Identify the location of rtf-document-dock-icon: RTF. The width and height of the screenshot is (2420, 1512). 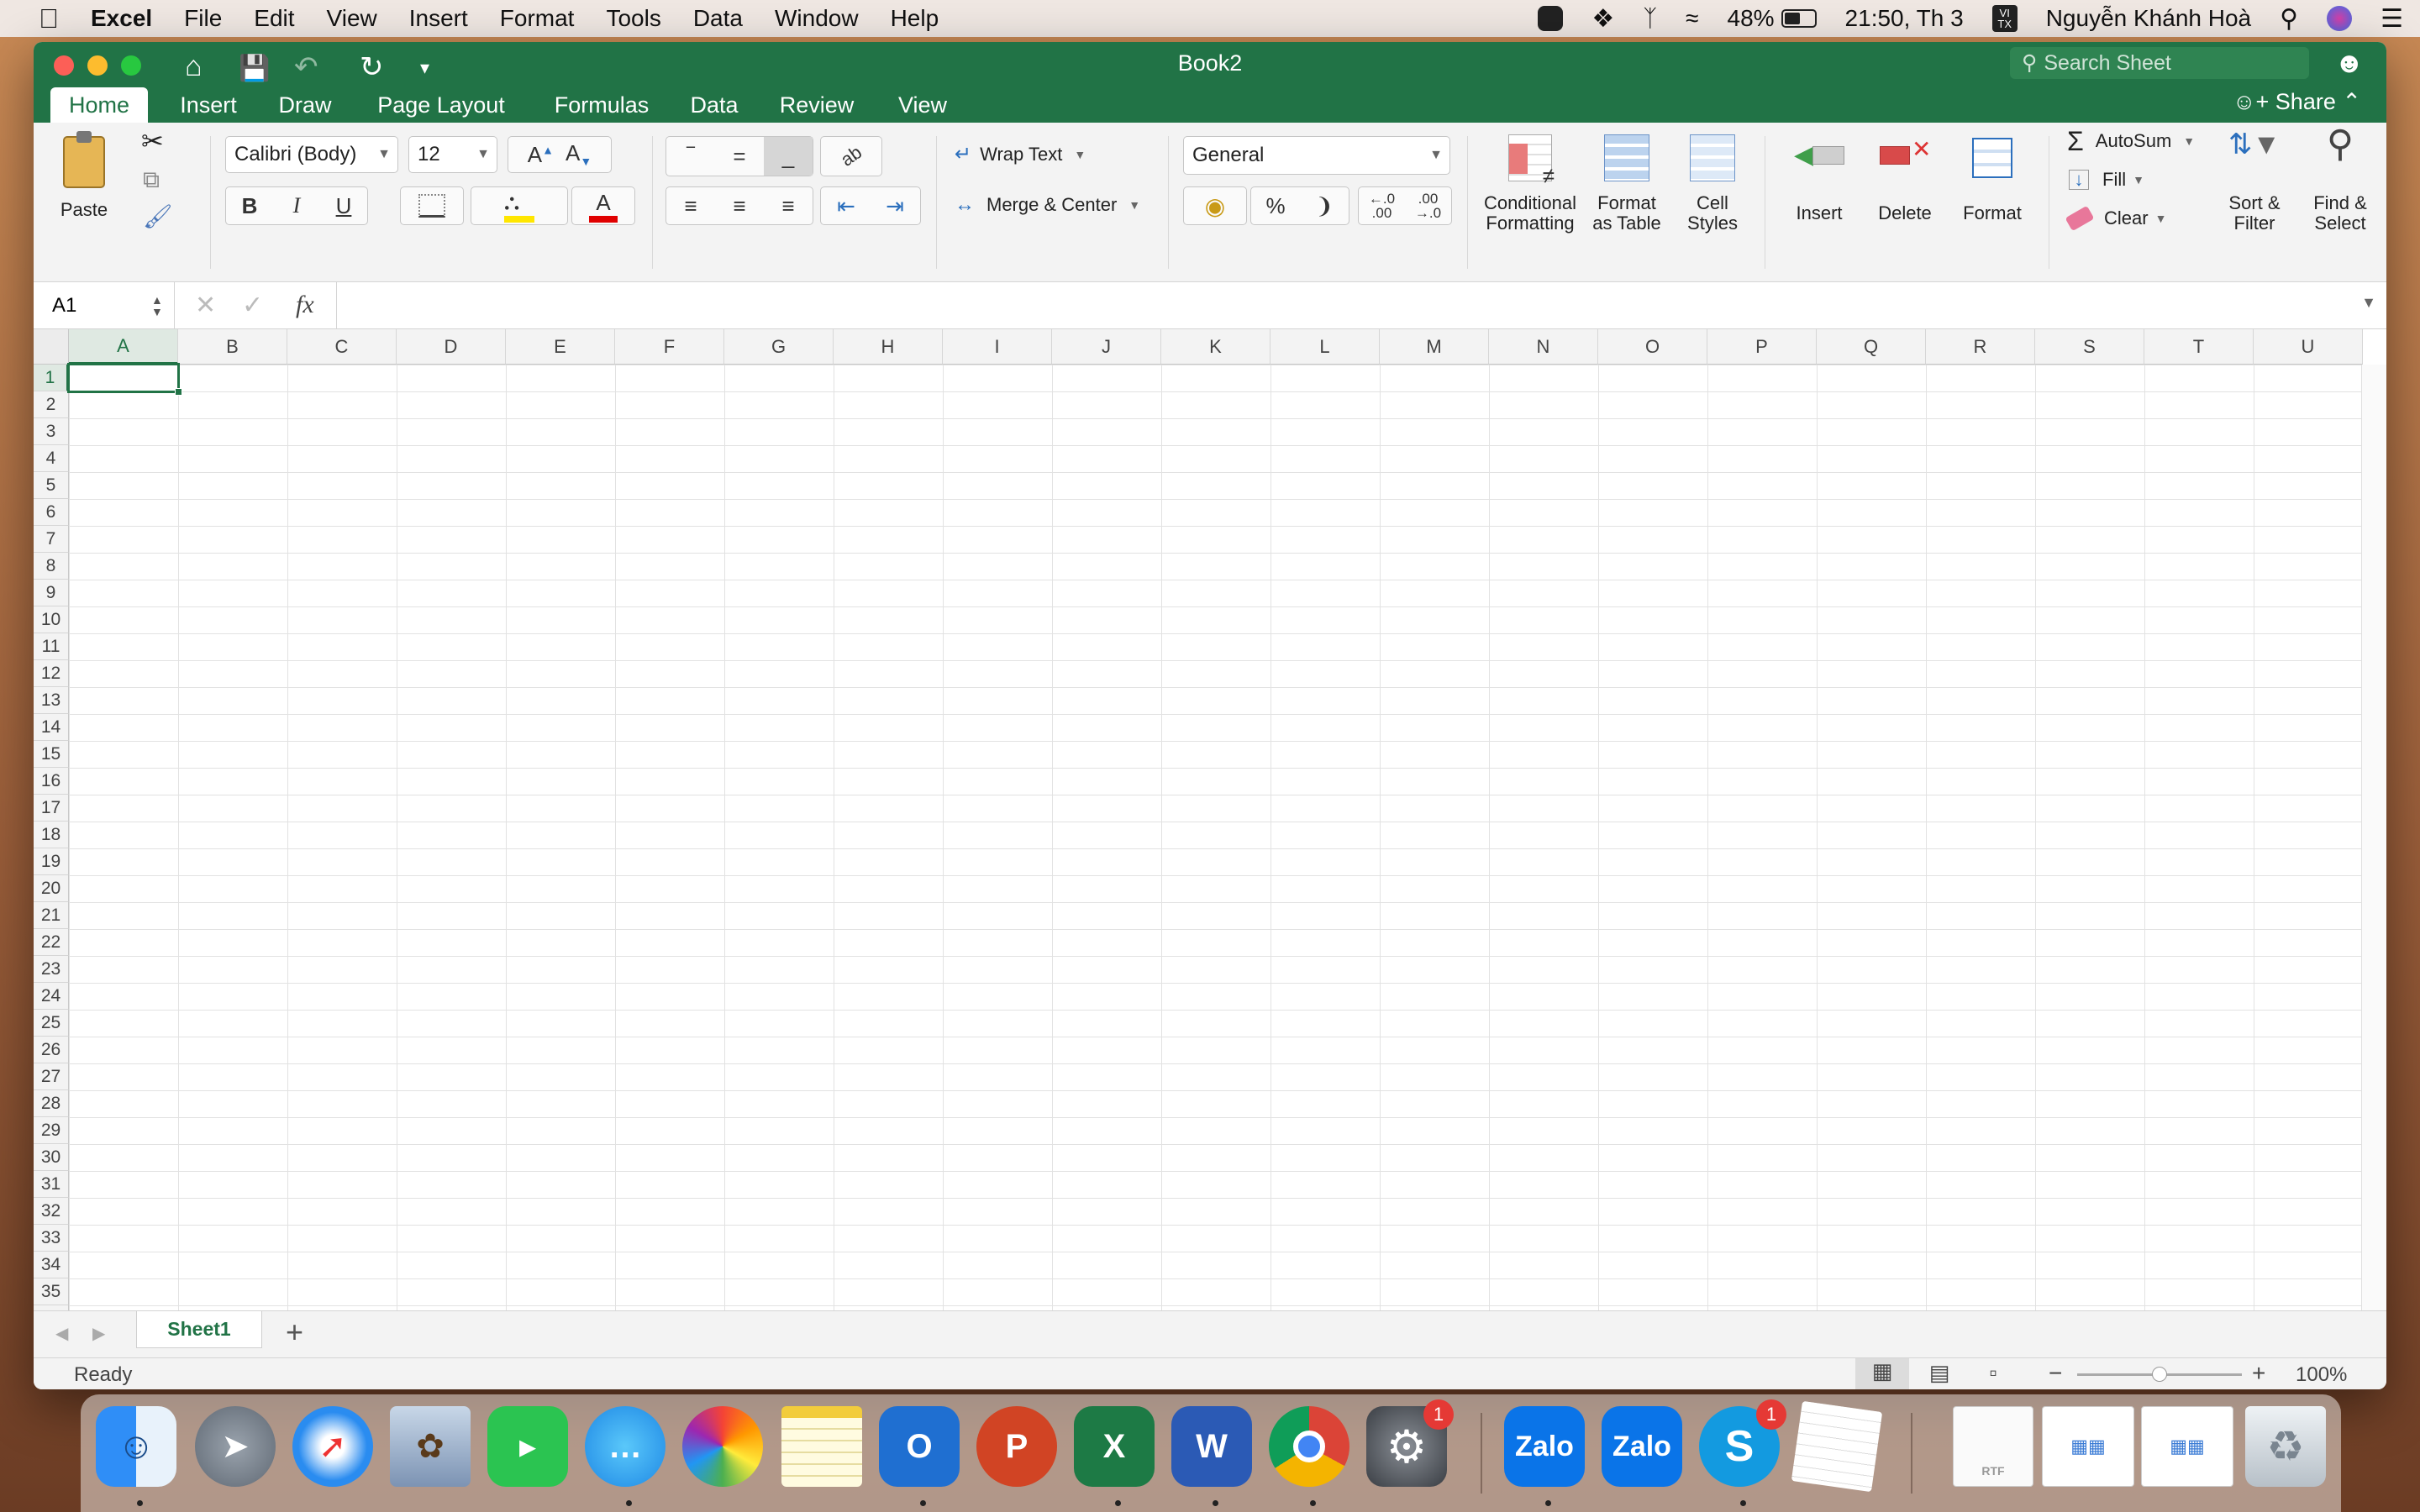
(1993, 1446).